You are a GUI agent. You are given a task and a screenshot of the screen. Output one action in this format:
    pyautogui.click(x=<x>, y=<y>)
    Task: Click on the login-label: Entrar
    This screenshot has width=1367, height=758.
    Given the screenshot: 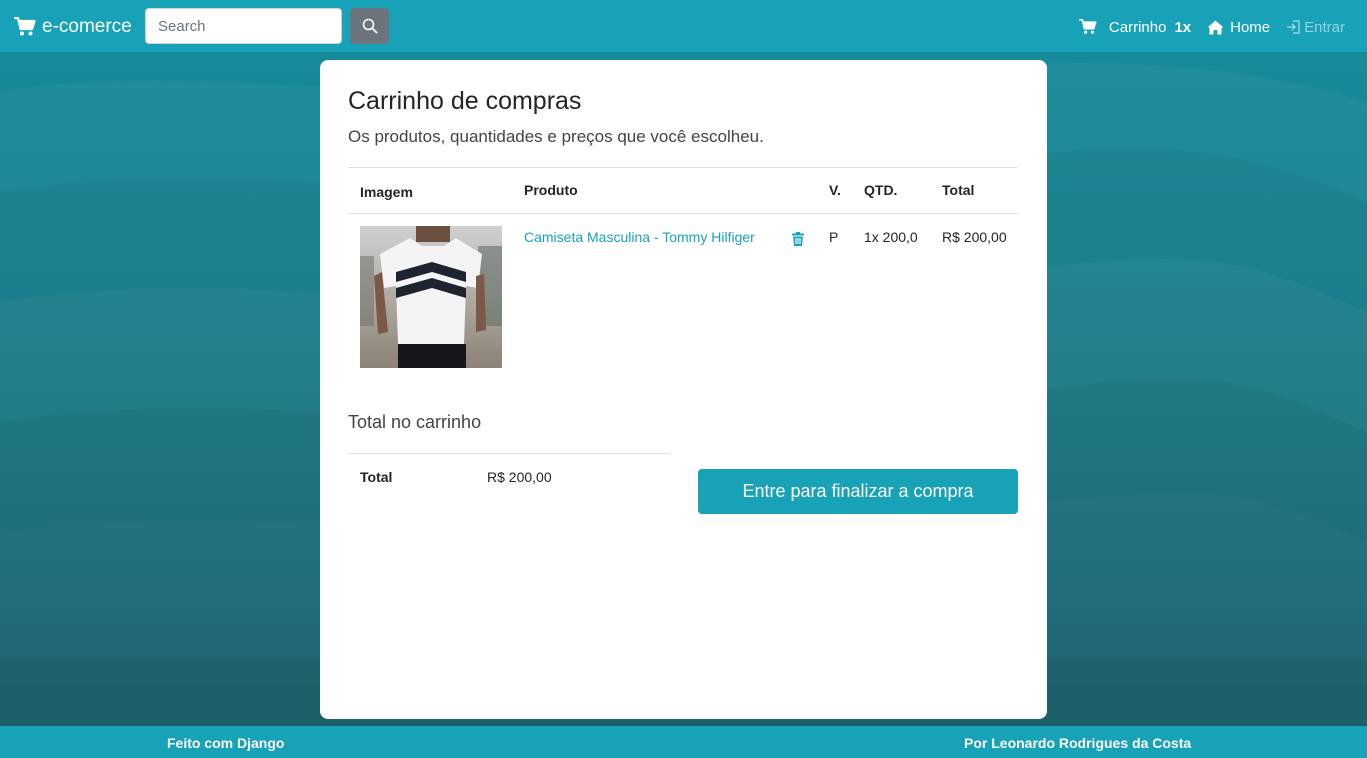 What is the action you would take?
    pyautogui.click(x=1324, y=27)
    